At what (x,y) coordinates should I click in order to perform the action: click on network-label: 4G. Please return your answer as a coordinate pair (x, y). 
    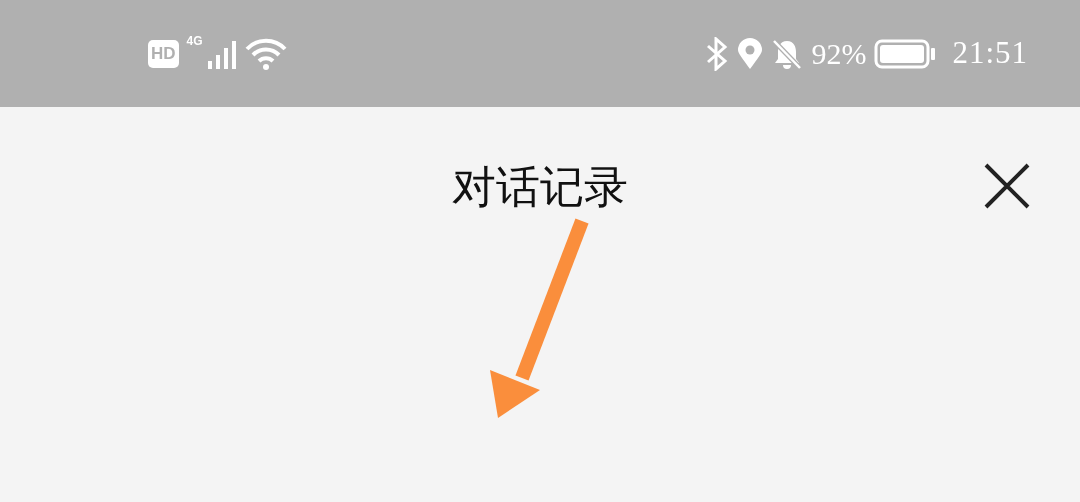
    Looking at the image, I should click on (194, 40).